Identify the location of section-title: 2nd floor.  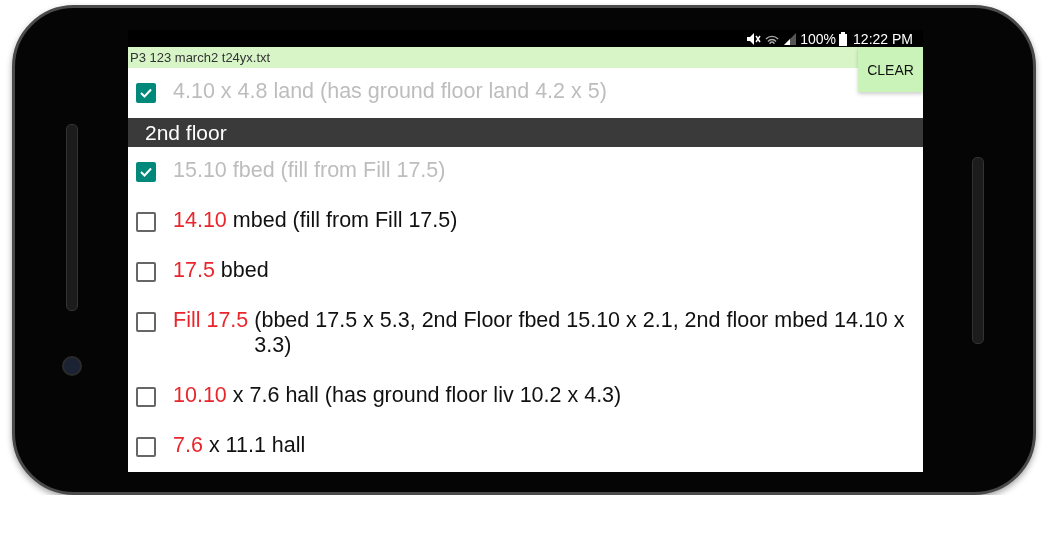
(186, 132).